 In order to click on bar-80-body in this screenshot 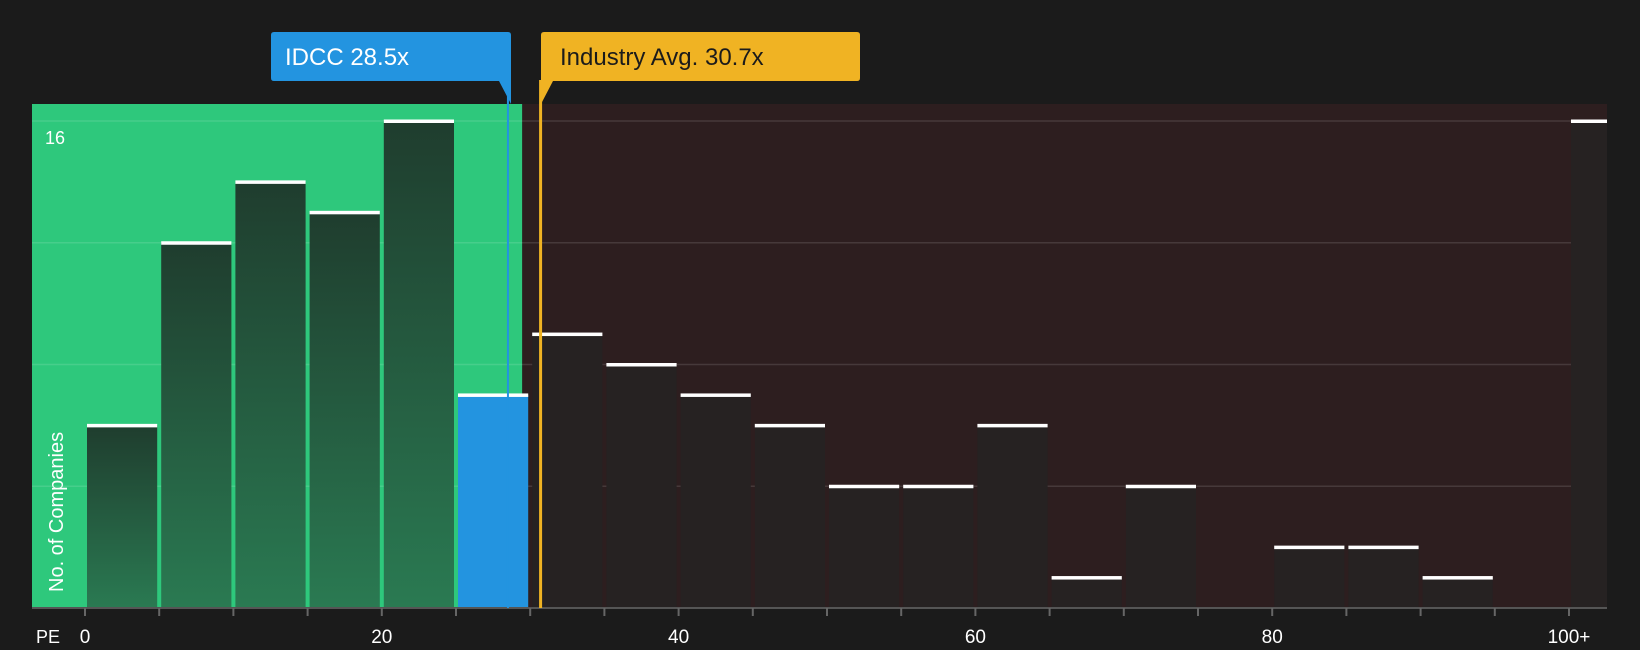, I will do `click(1309, 577)`.